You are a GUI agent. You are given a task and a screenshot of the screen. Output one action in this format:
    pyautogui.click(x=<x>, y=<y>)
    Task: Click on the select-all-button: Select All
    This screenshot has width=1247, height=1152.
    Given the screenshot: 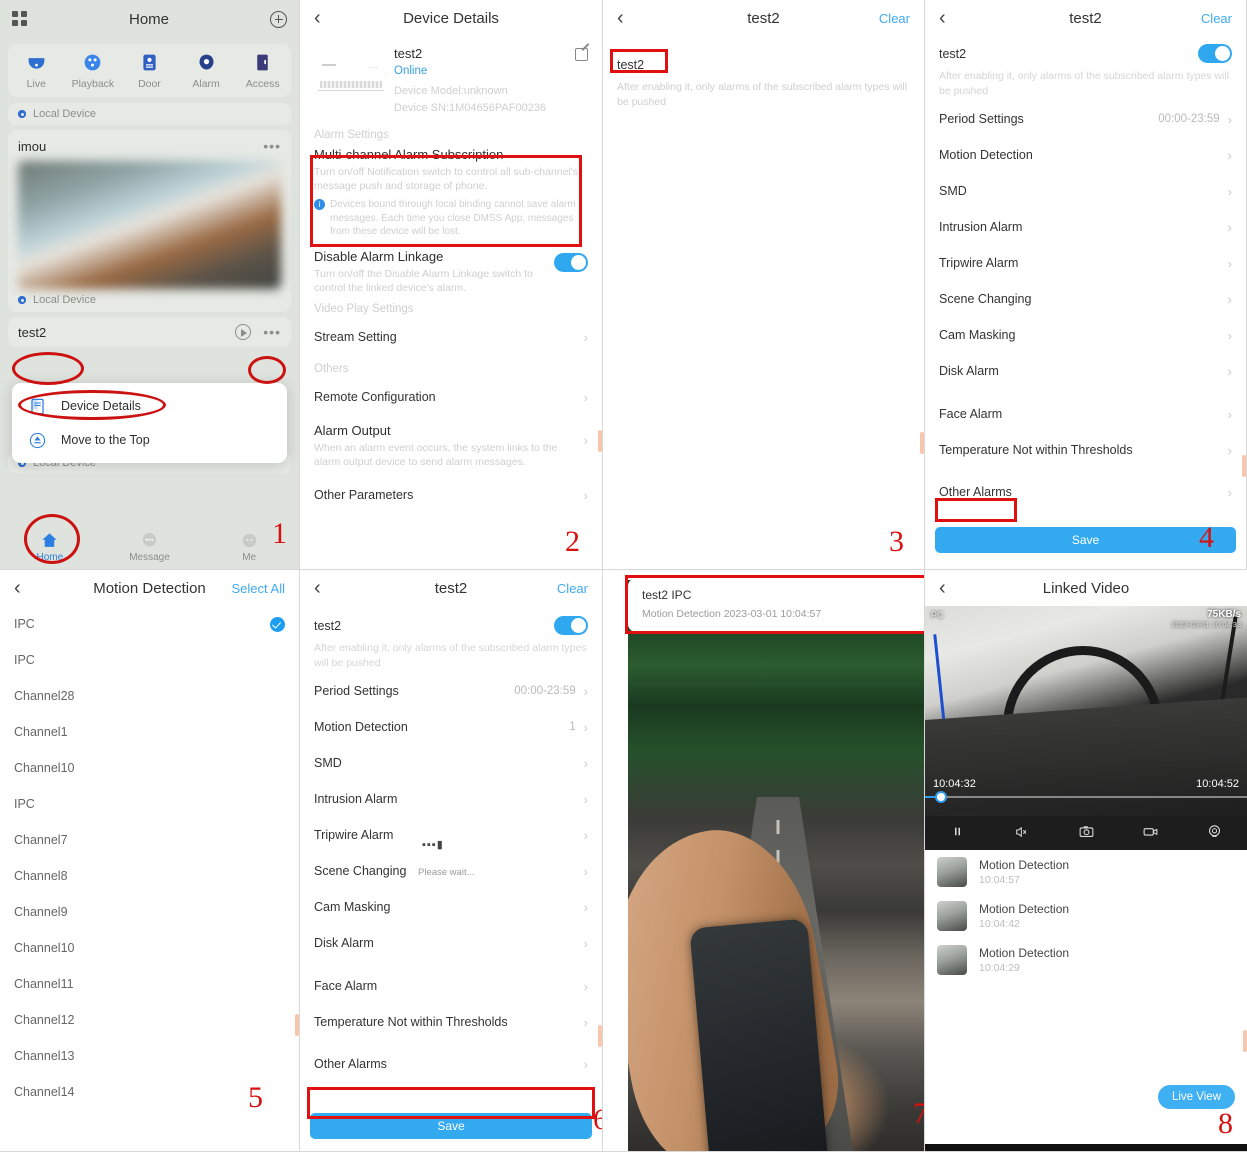 What is the action you would take?
    pyautogui.click(x=258, y=588)
    